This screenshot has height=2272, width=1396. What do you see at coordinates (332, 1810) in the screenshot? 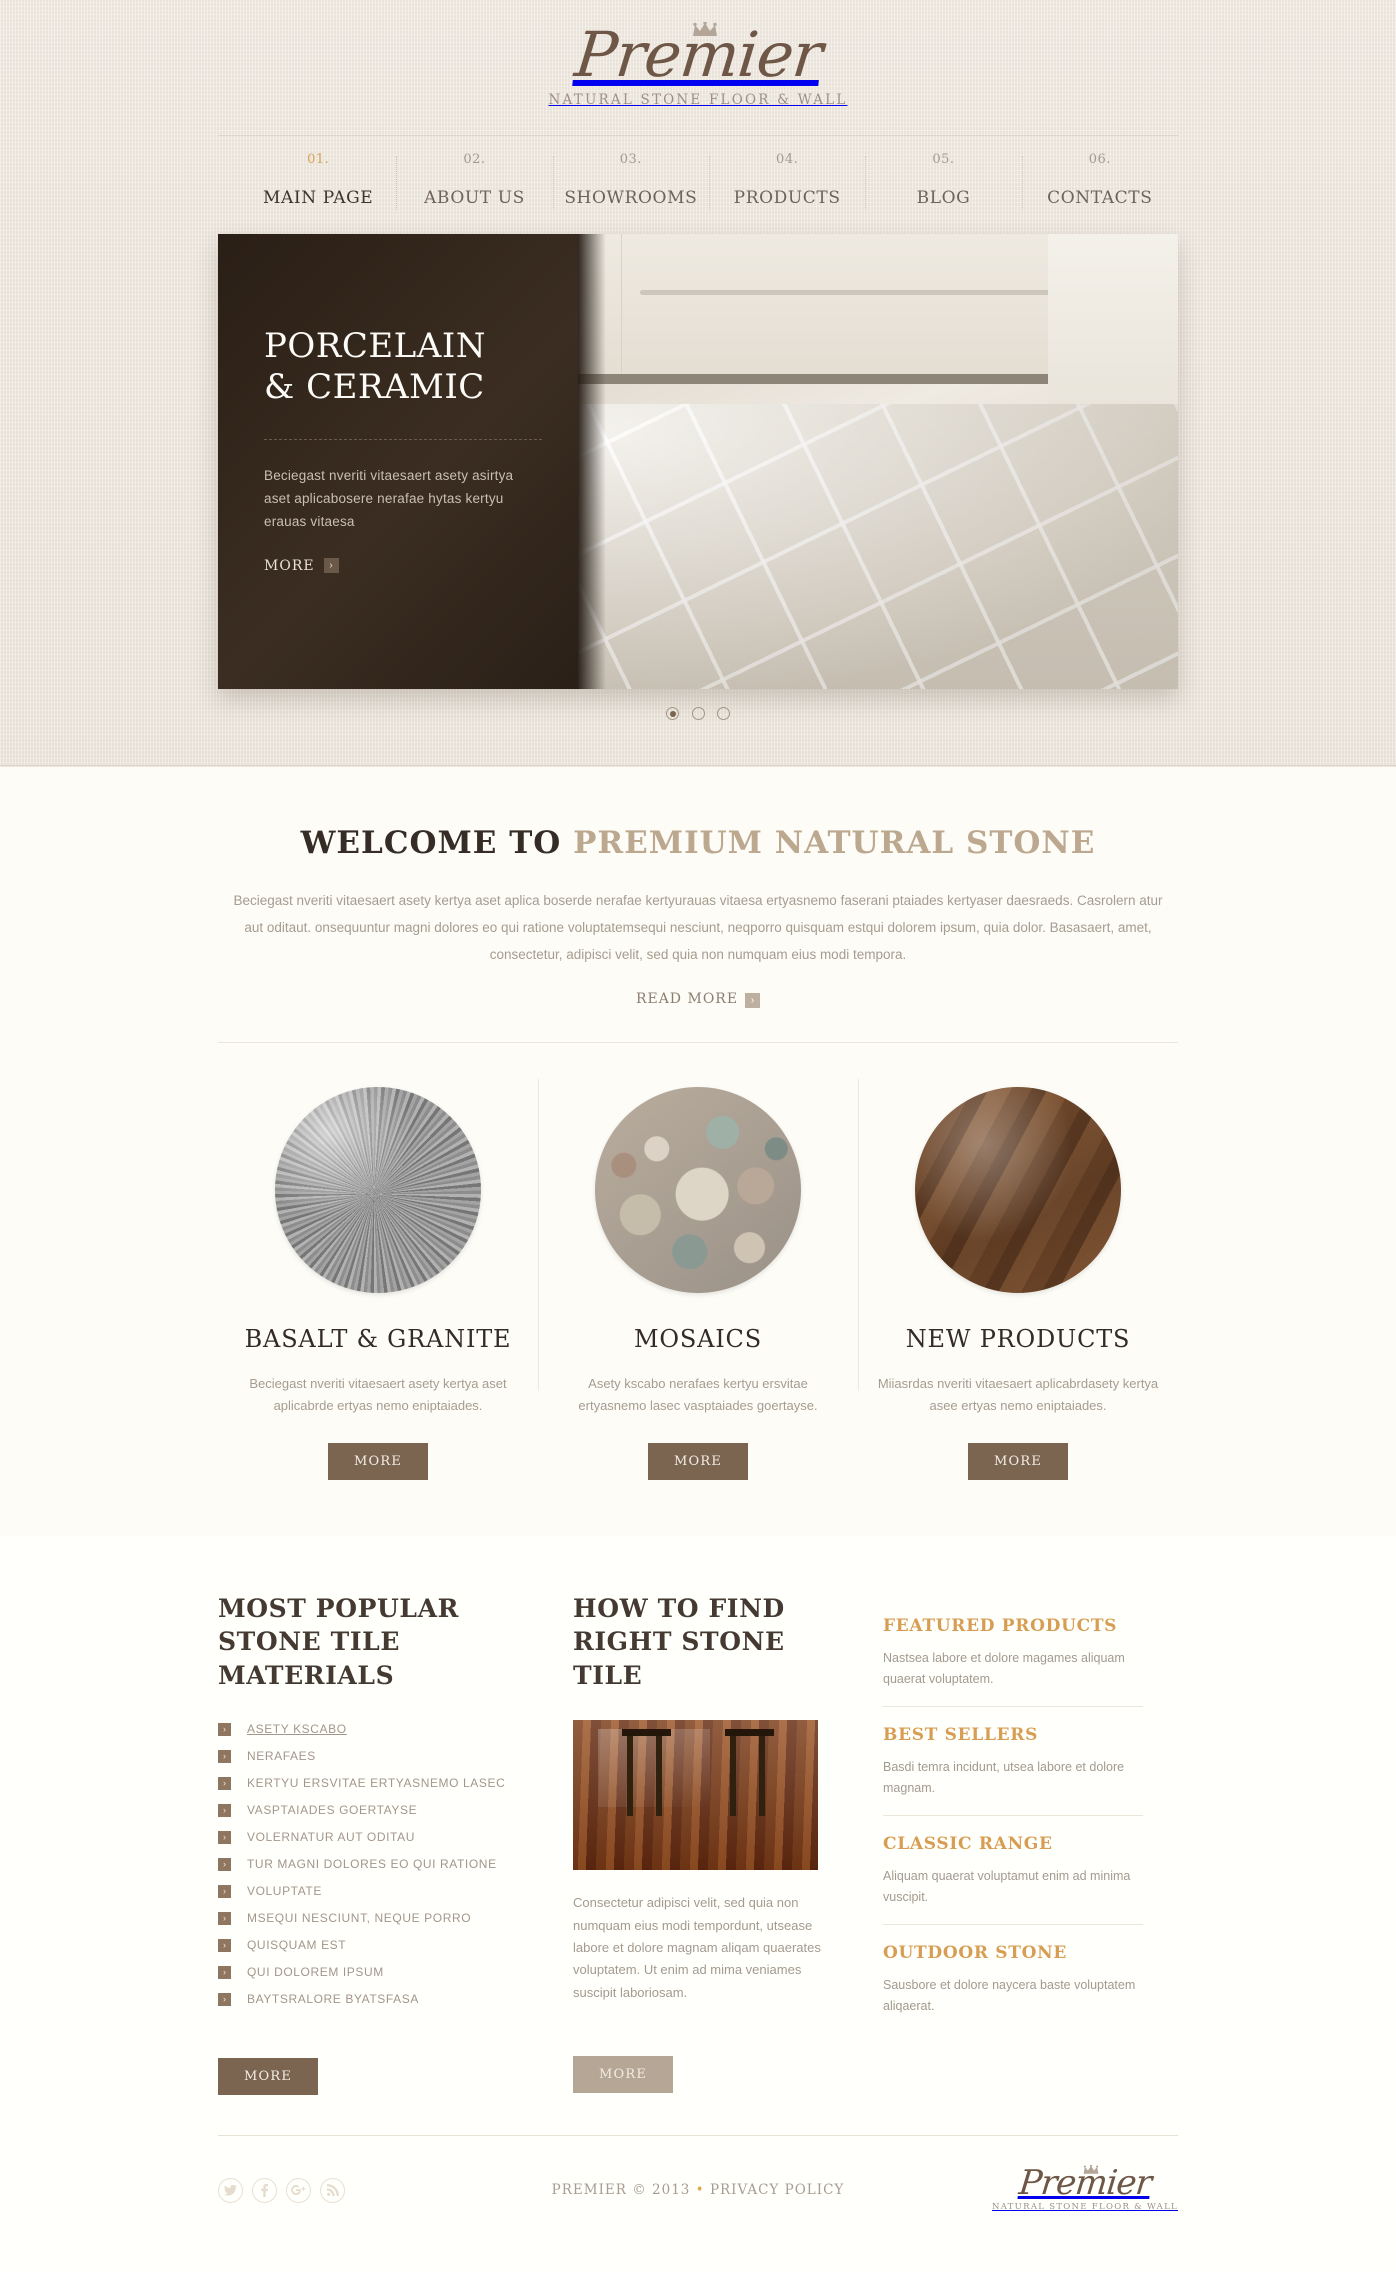
I see `material-link: VASPTAIADES GOERTAYSE` at bounding box center [332, 1810].